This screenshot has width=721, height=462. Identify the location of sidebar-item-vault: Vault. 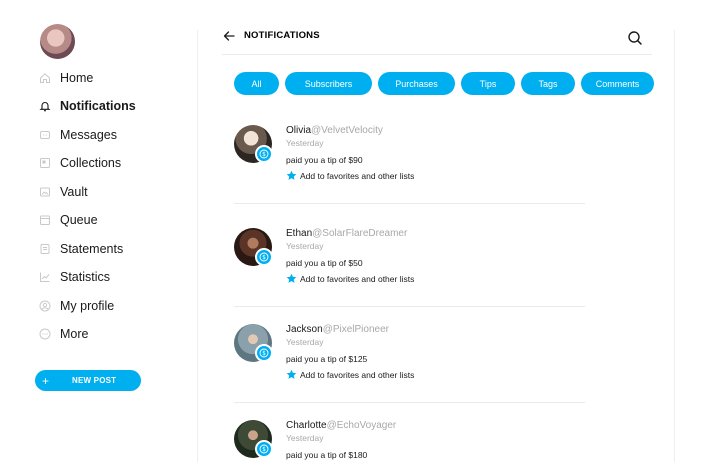
(108, 192).